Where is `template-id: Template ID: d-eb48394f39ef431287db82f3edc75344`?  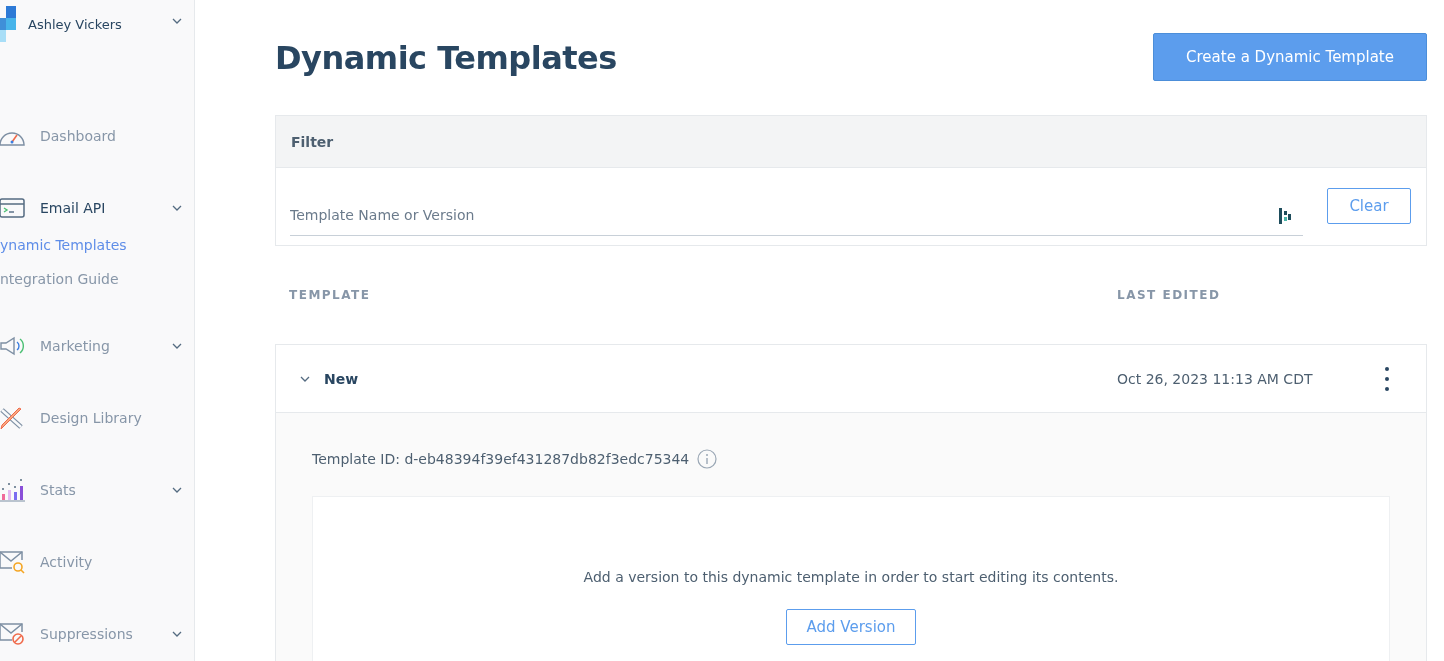 template-id: Template ID: d-eb48394f39ef431287db82f3edc75344 is located at coordinates (501, 459).